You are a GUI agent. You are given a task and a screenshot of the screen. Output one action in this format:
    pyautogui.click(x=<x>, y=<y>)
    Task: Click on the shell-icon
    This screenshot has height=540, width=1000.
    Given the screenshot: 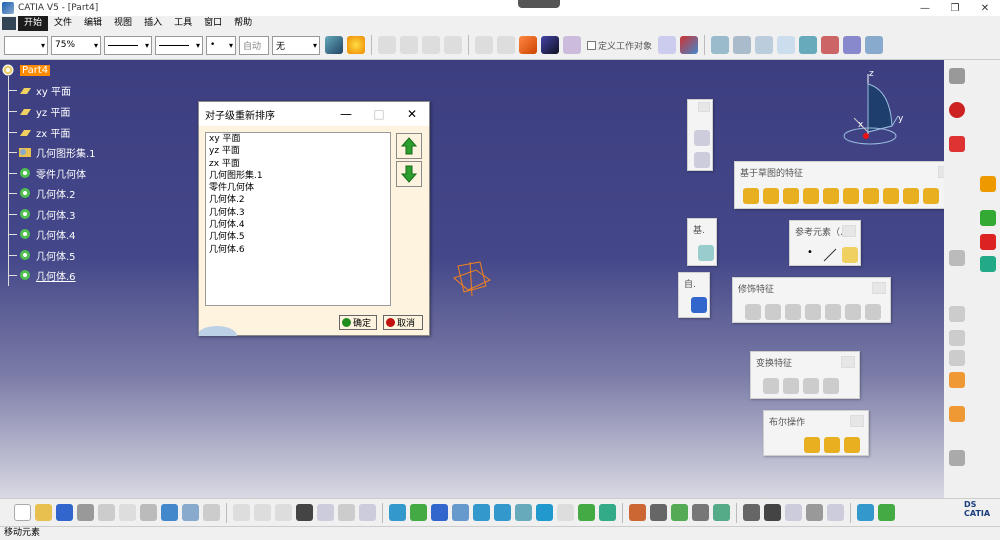 What is the action you would take?
    pyautogui.click(x=813, y=312)
    